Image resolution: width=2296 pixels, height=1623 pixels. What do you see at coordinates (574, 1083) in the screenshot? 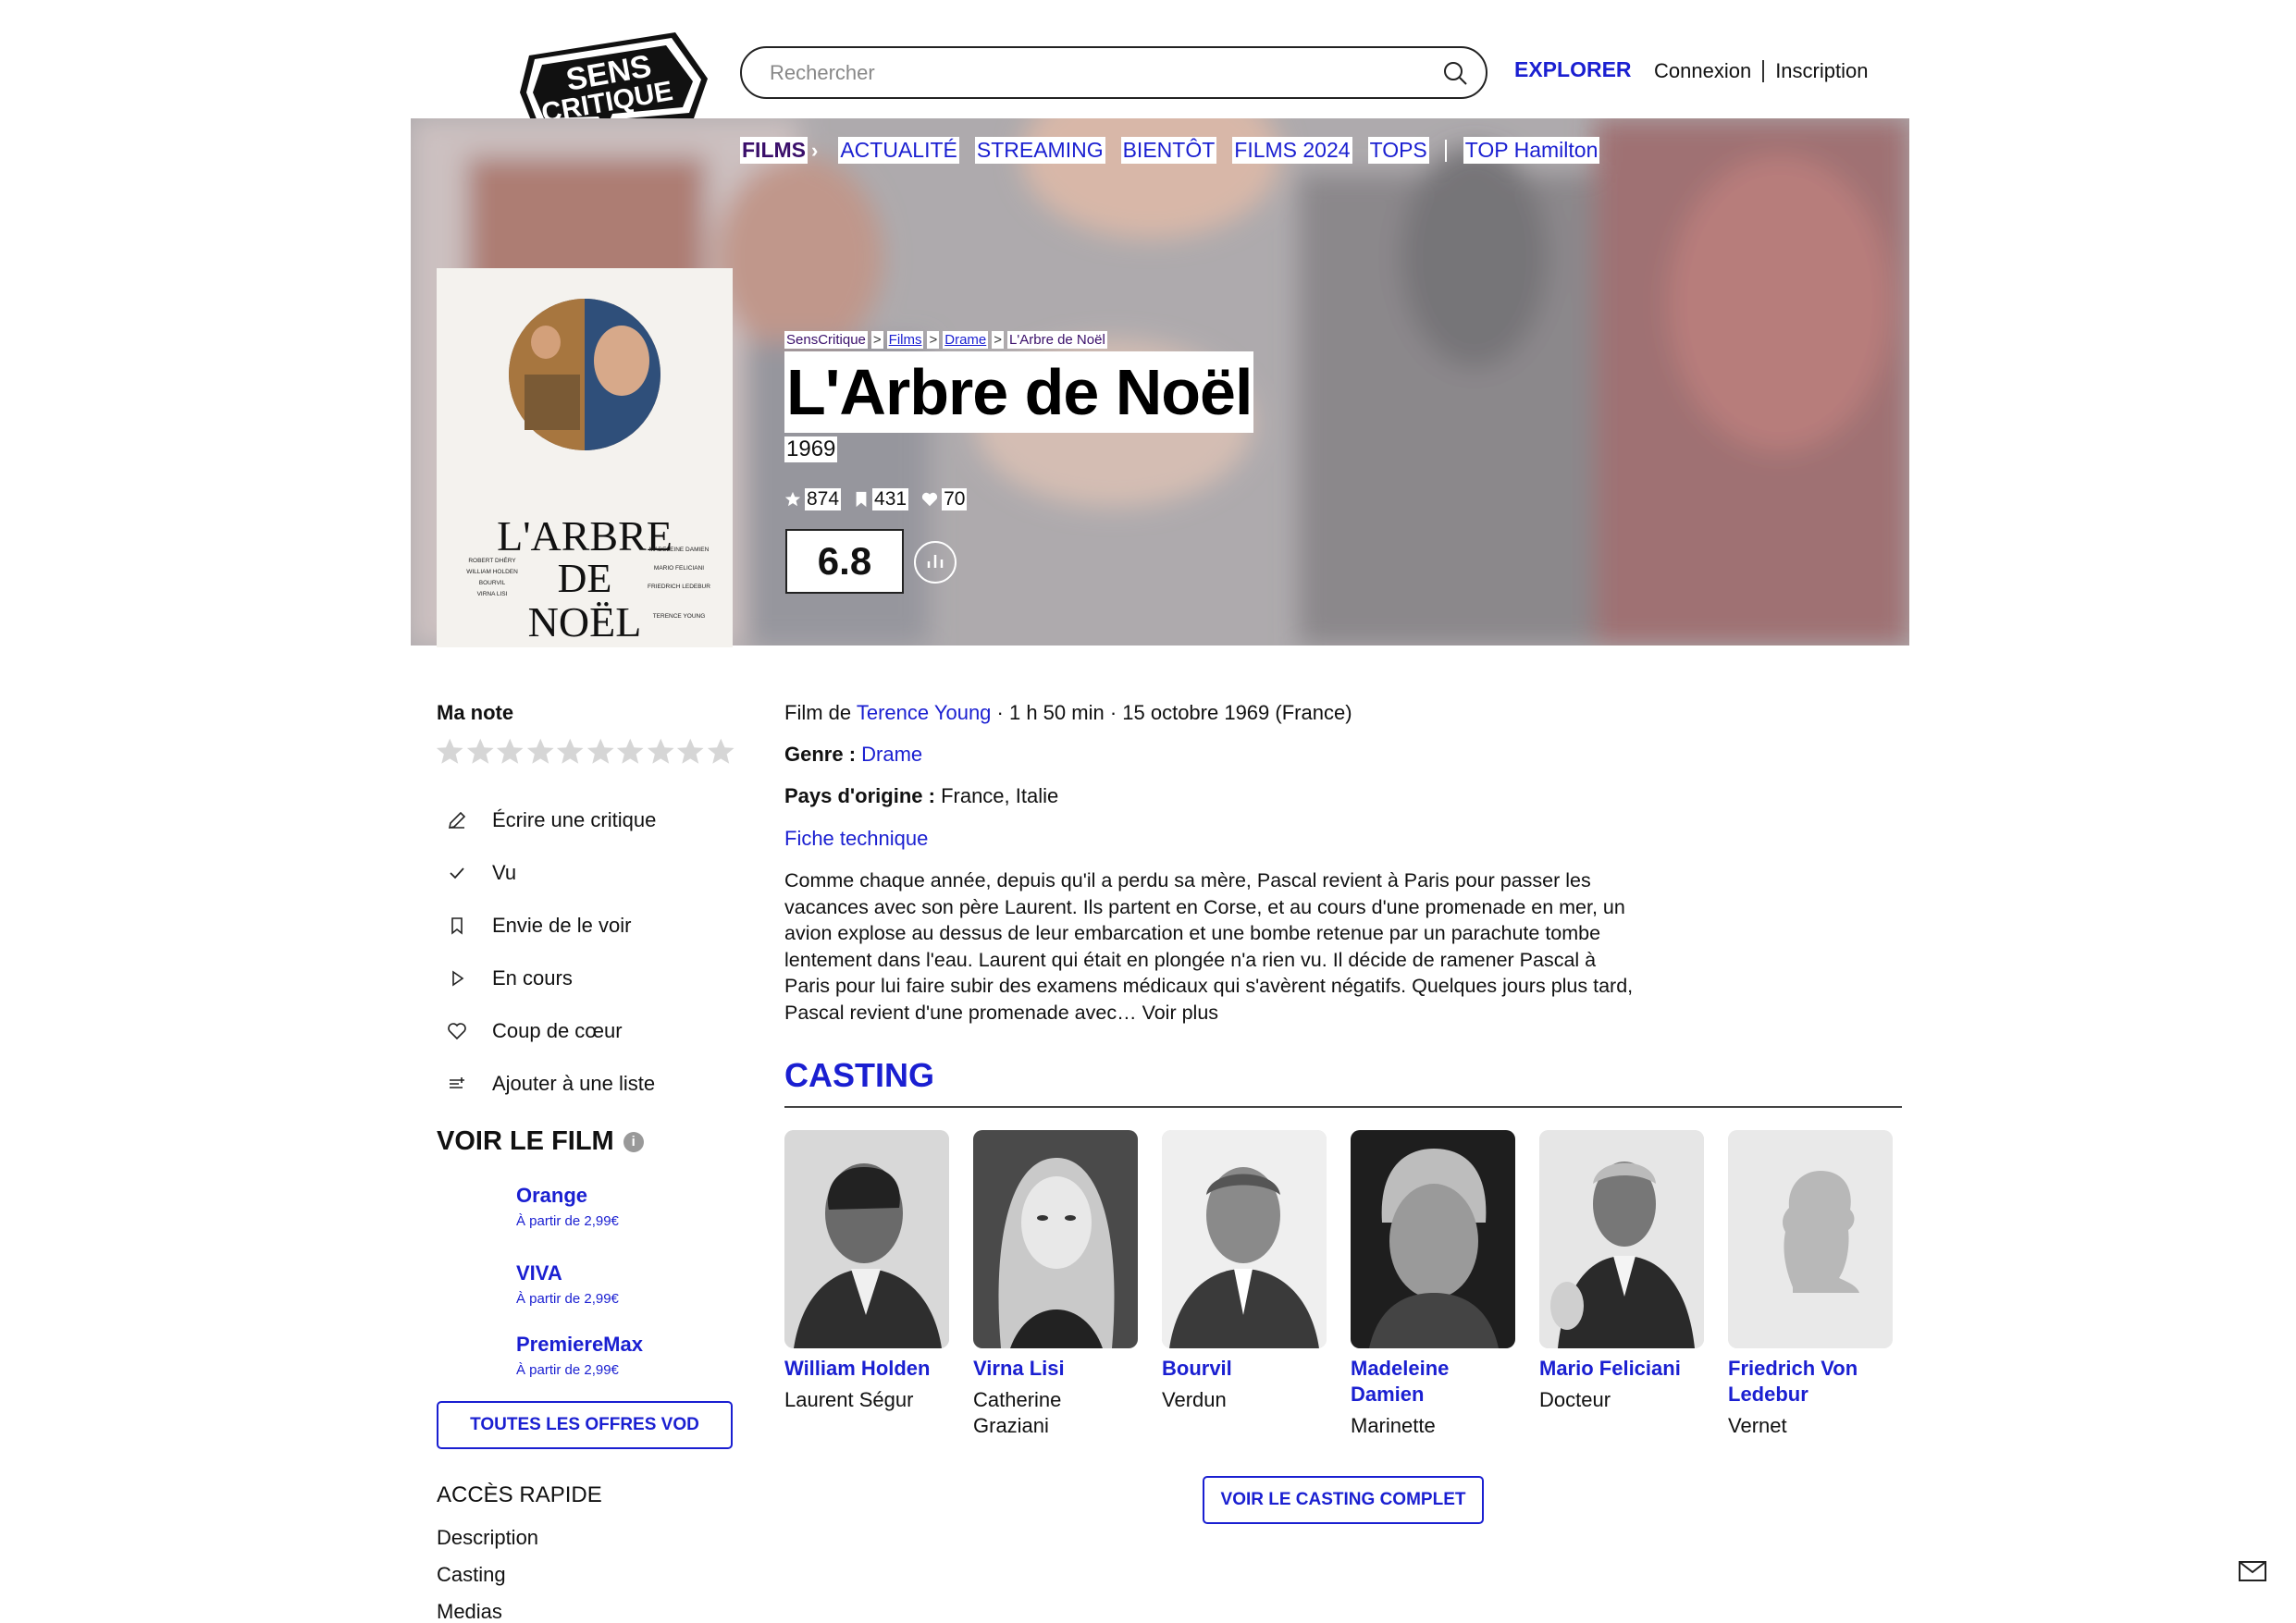
I see `action-label: Ajouter à une liste` at bounding box center [574, 1083].